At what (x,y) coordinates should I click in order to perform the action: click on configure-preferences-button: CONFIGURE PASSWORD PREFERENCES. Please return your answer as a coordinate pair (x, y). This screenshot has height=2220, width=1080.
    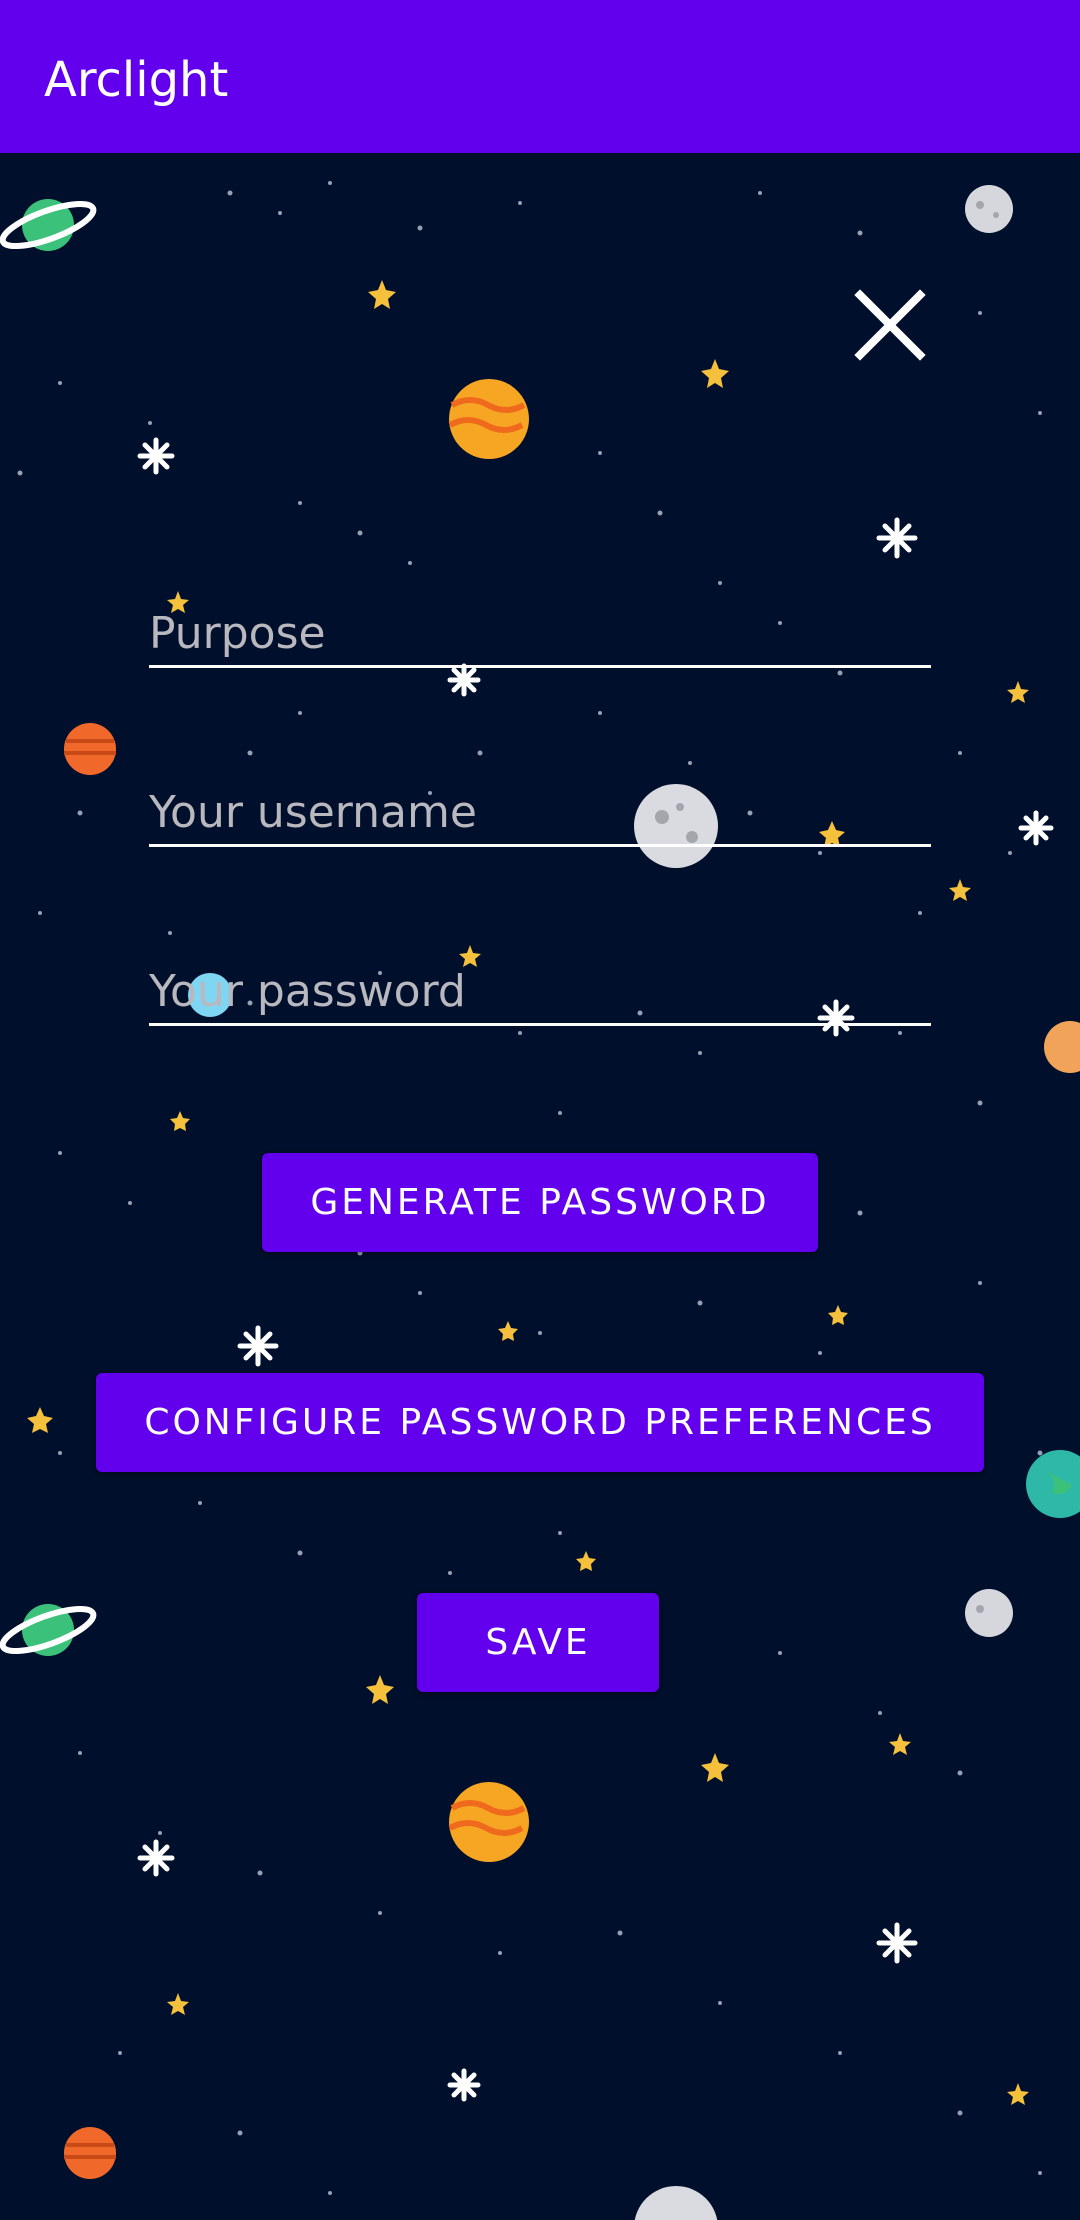
    Looking at the image, I should click on (540, 1422).